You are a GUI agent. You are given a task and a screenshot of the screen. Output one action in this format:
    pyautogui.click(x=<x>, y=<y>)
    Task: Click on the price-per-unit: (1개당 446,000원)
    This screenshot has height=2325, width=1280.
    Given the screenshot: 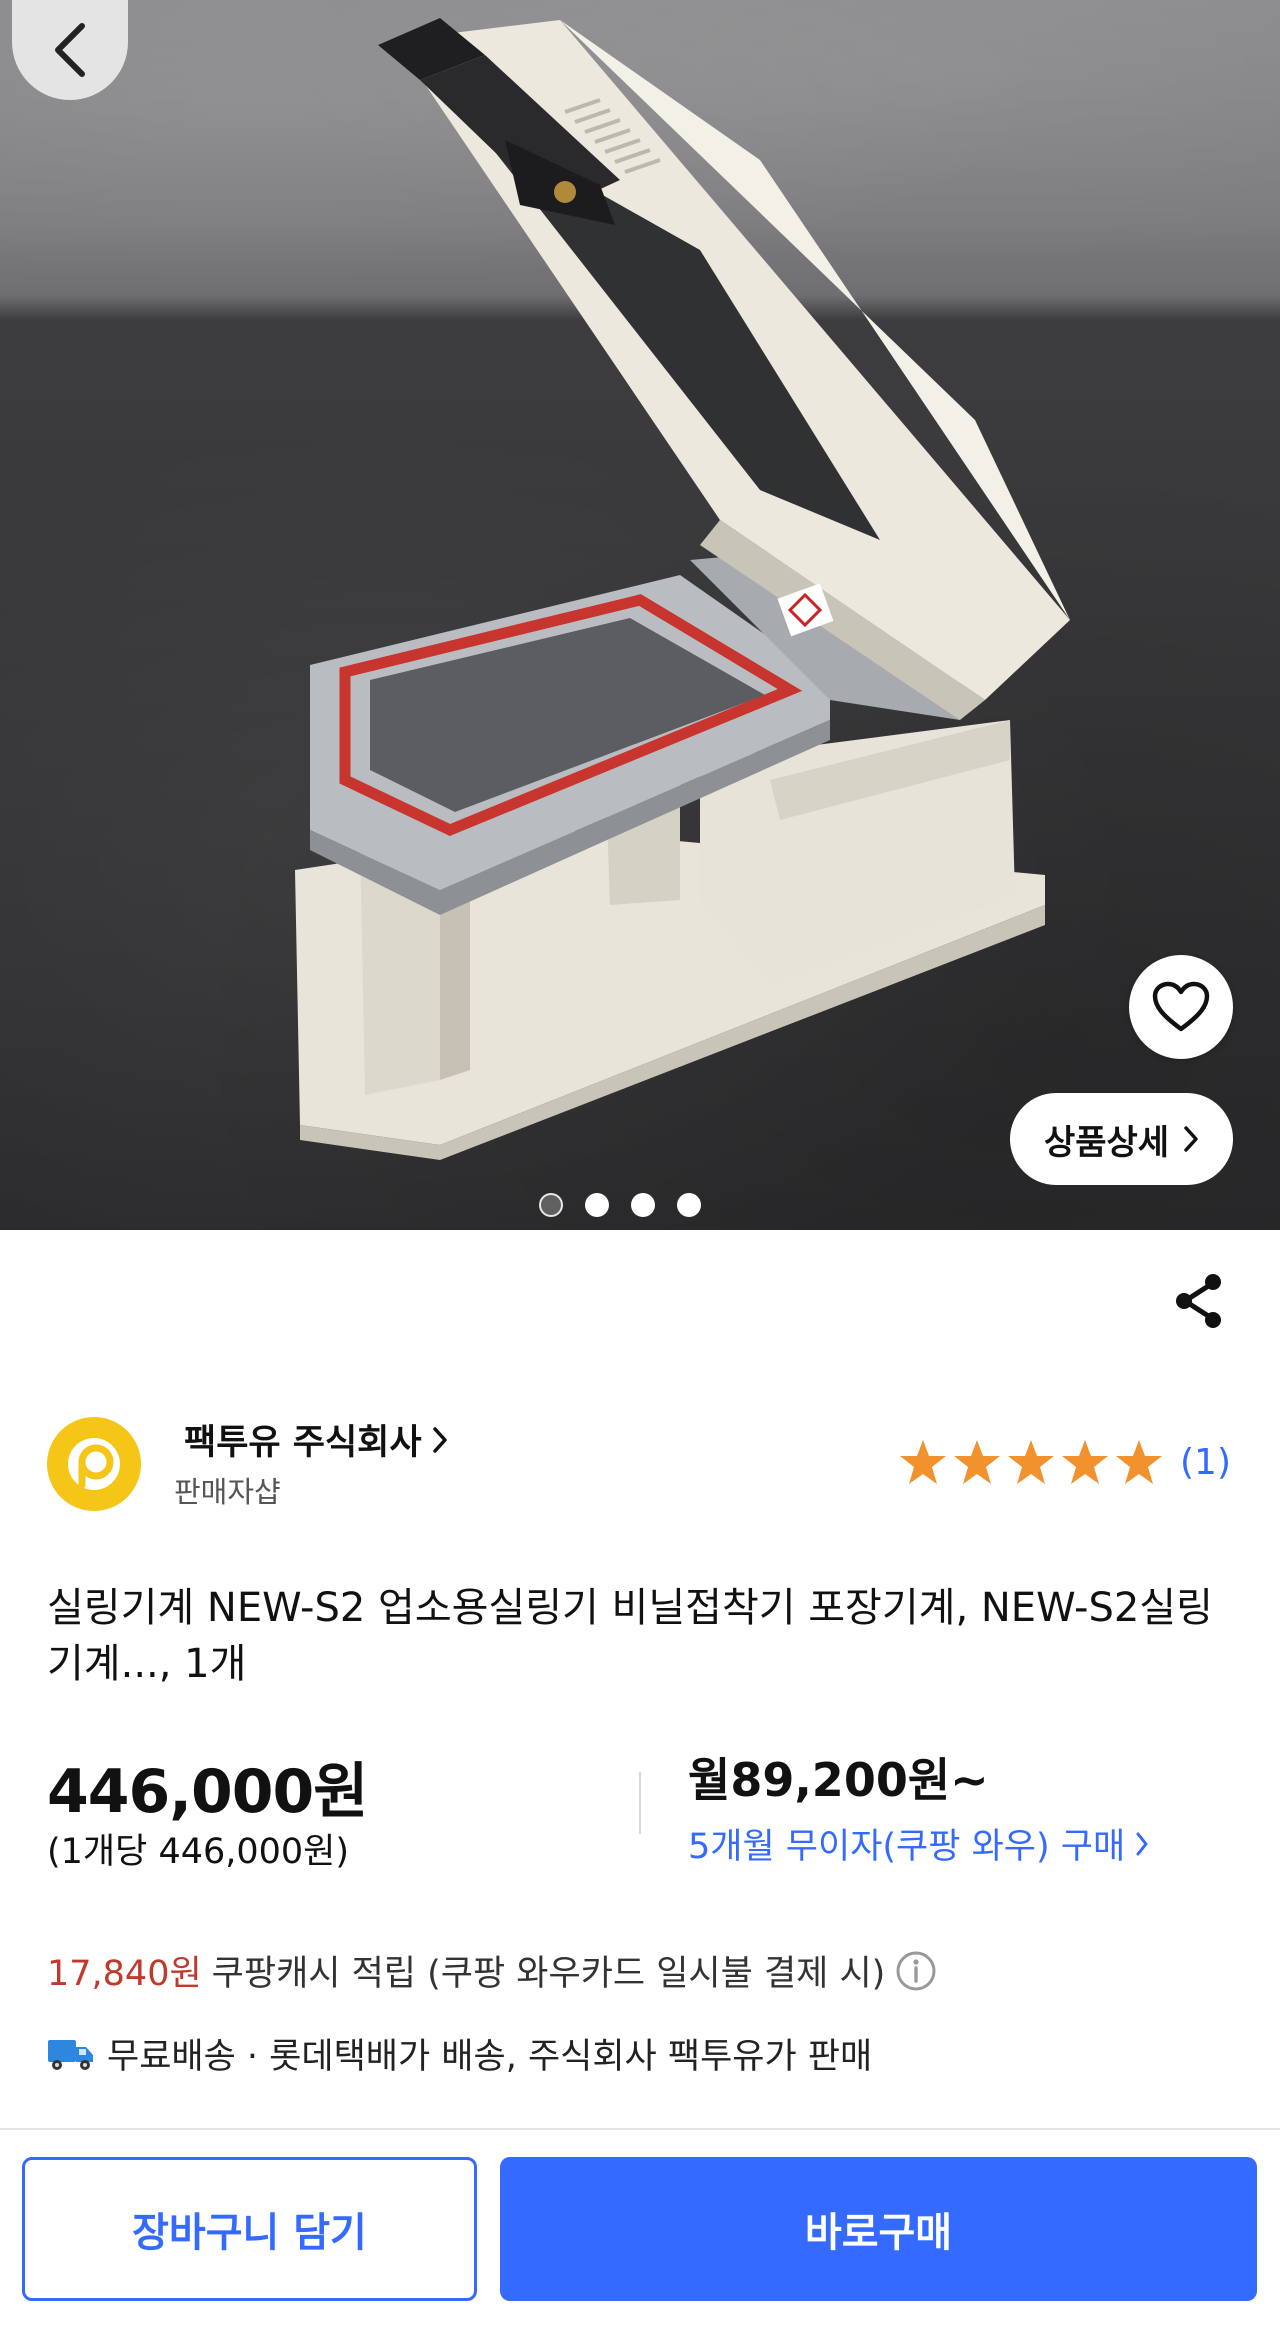 What is the action you would take?
    pyautogui.click(x=198, y=1852)
    